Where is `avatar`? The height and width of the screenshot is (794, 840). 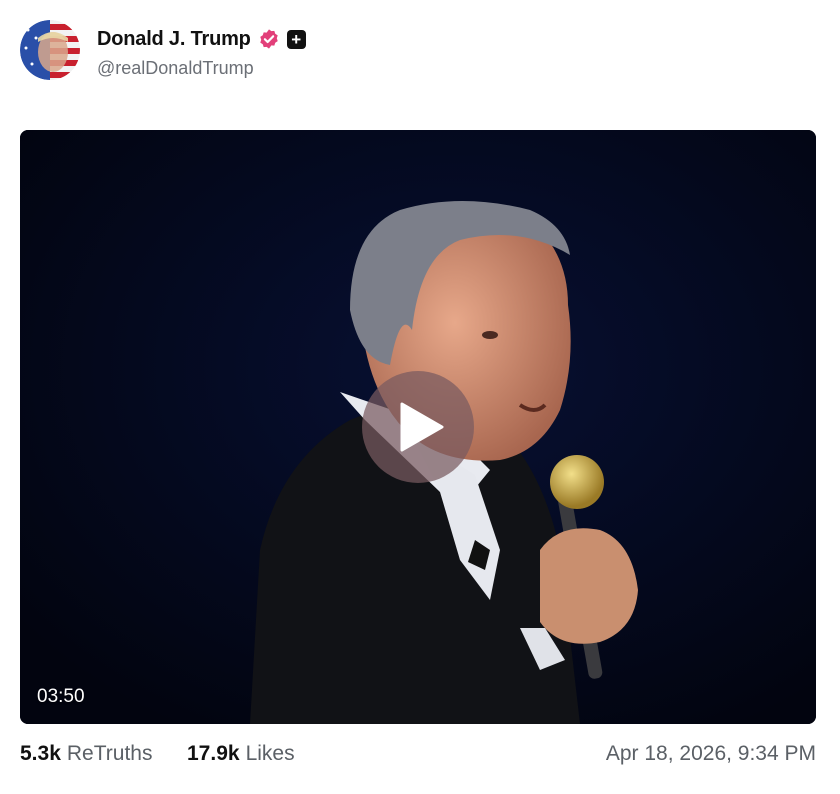 avatar is located at coordinates (50, 50).